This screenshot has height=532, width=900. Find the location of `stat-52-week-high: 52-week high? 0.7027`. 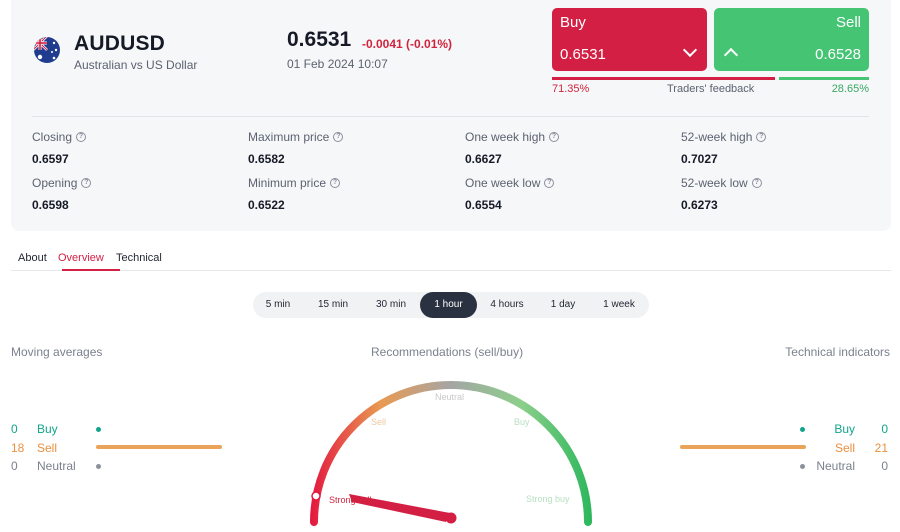

stat-52-week-high: 52-week high? 0.7027 is located at coordinates (781, 148).